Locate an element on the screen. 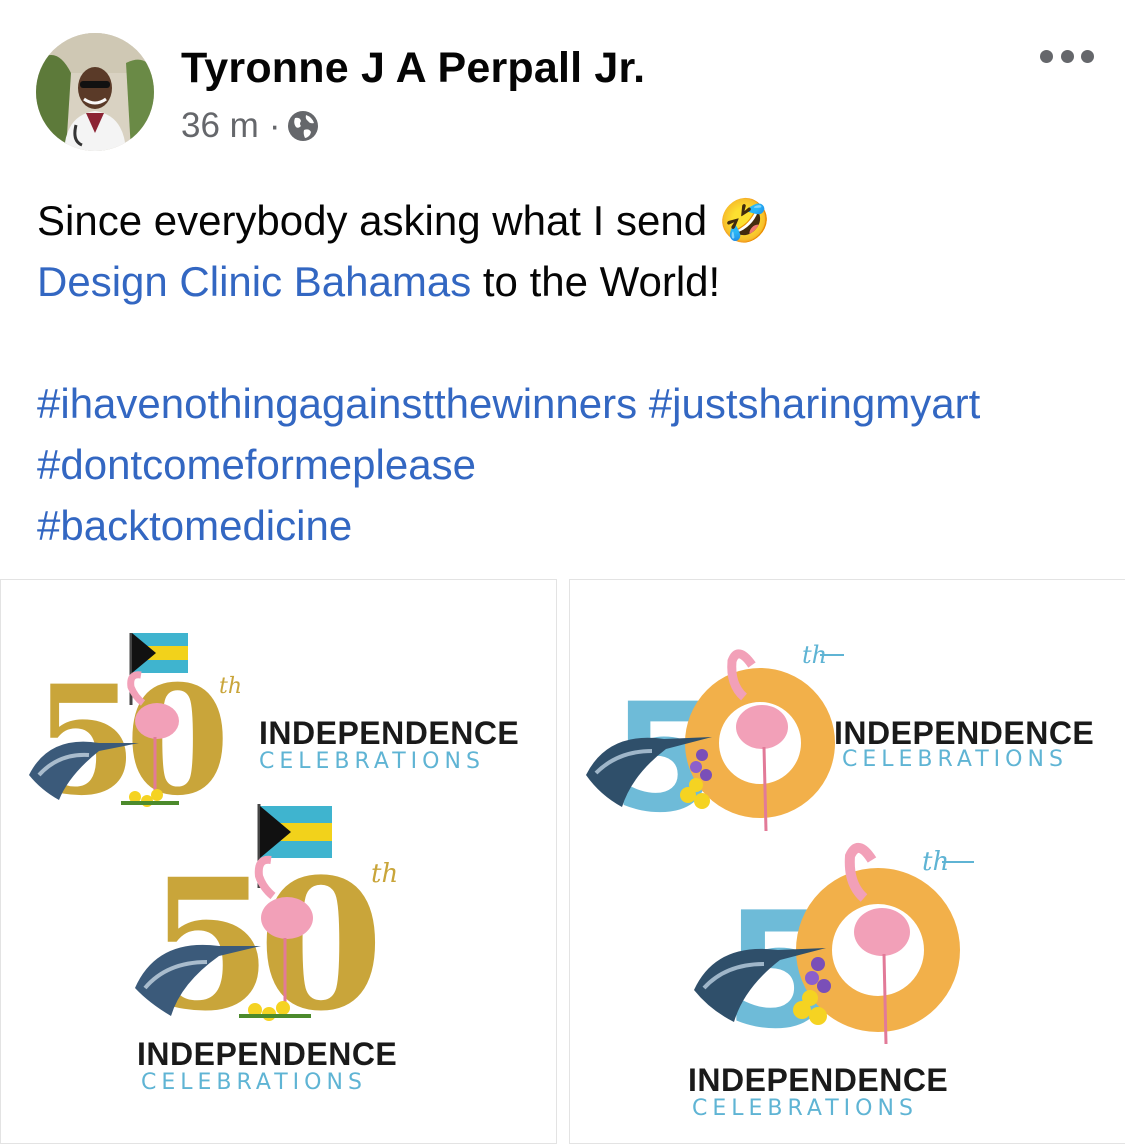 The image size is (1125, 1145). post-text-intro: Since everybody asking what I send is located at coordinates (372, 220).